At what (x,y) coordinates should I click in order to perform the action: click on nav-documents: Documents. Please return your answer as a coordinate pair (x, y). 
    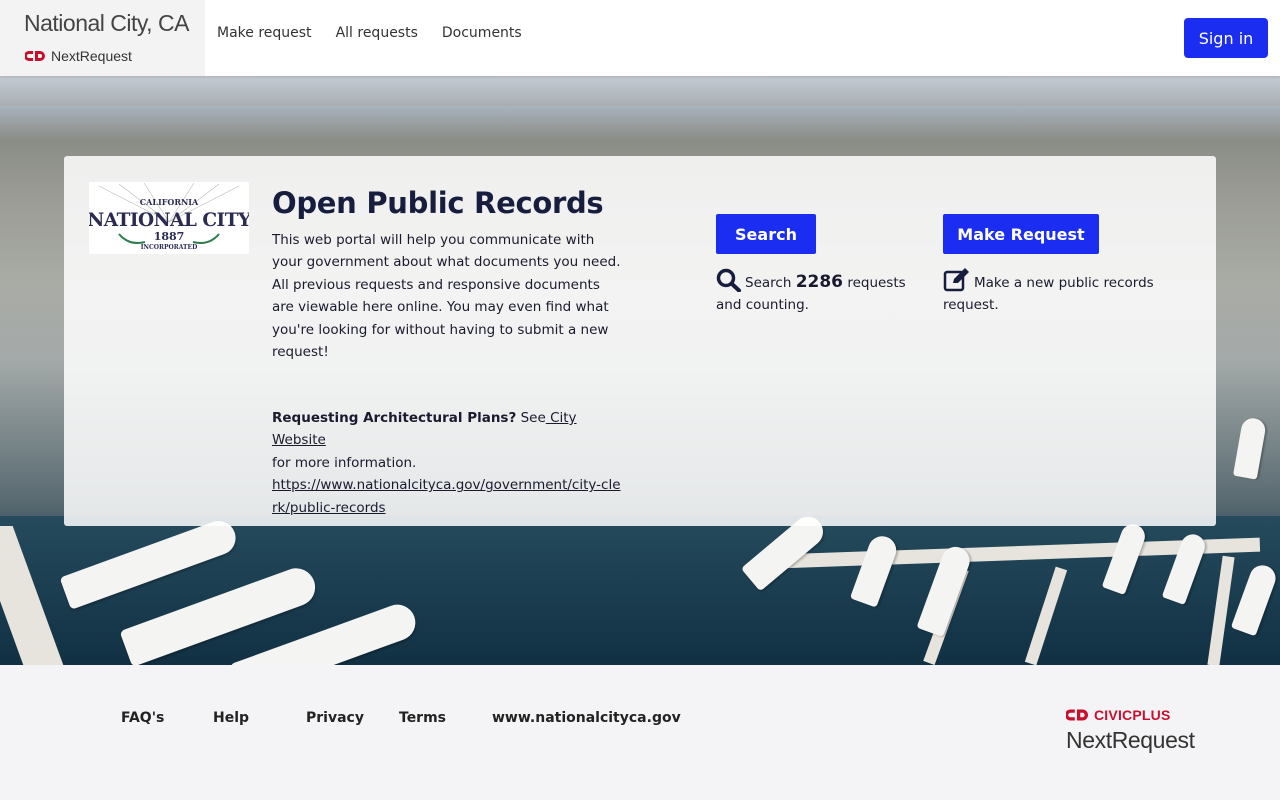
    Looking at the image, I should click on (482, 33).